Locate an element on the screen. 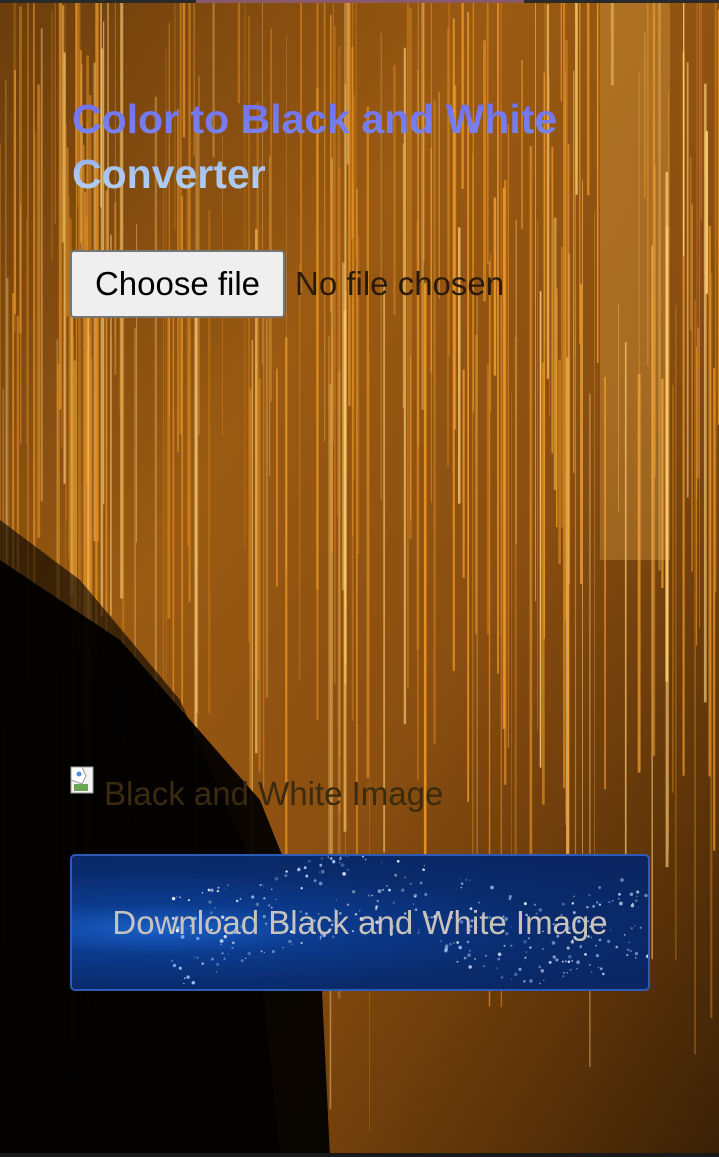 This screenshot has width=719, height=1157. bottom-strip is located at coordinates (359, 1155).